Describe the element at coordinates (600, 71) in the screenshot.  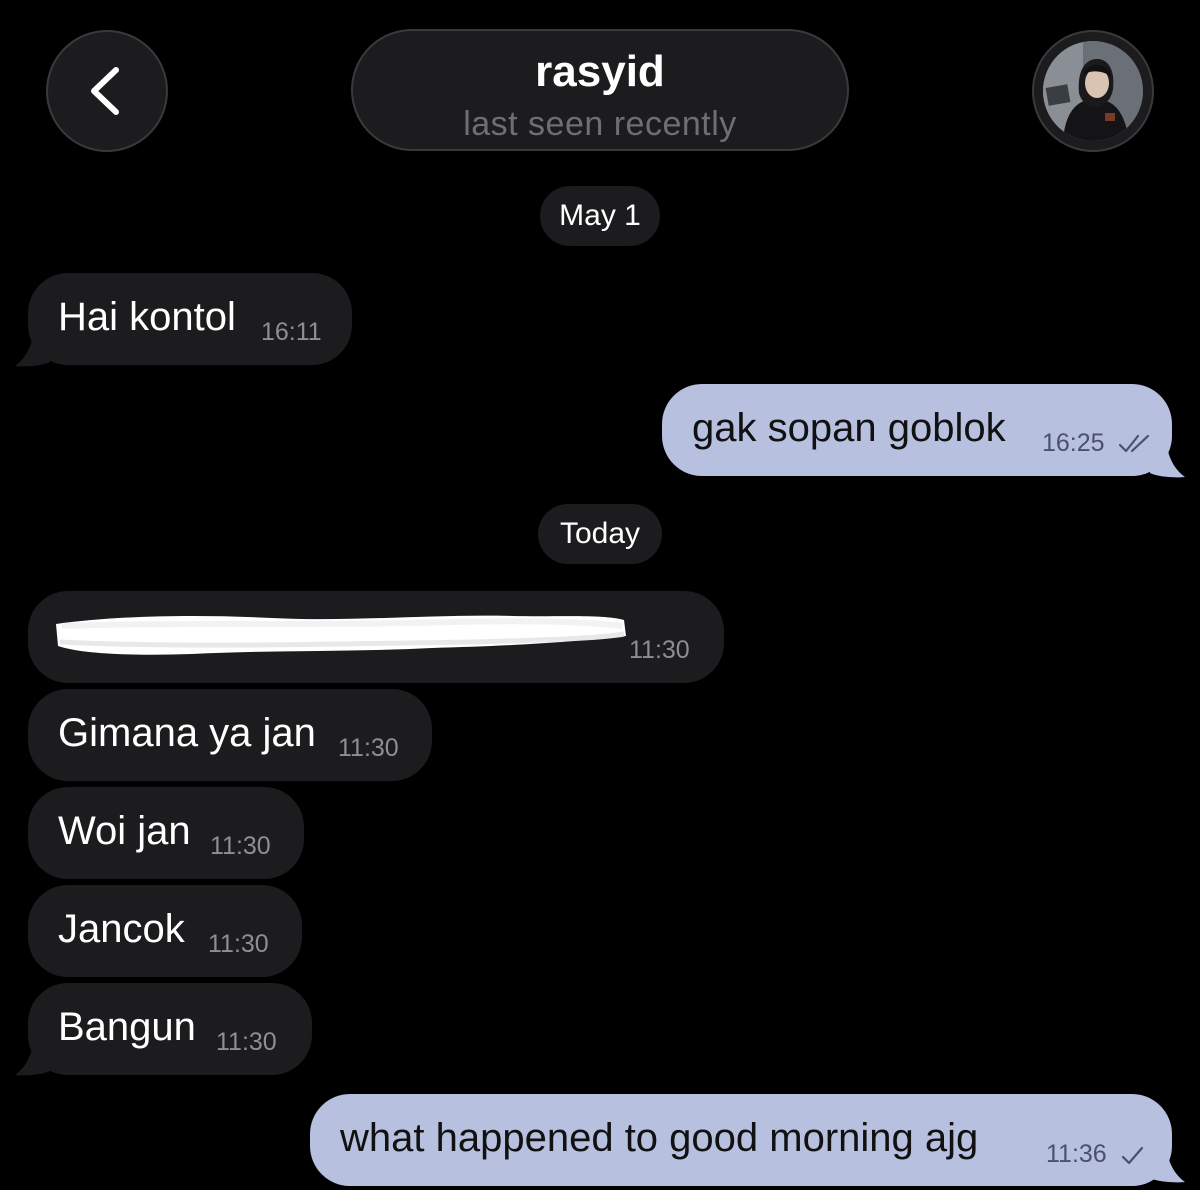
I see `contact-name: rasyid` at that location.